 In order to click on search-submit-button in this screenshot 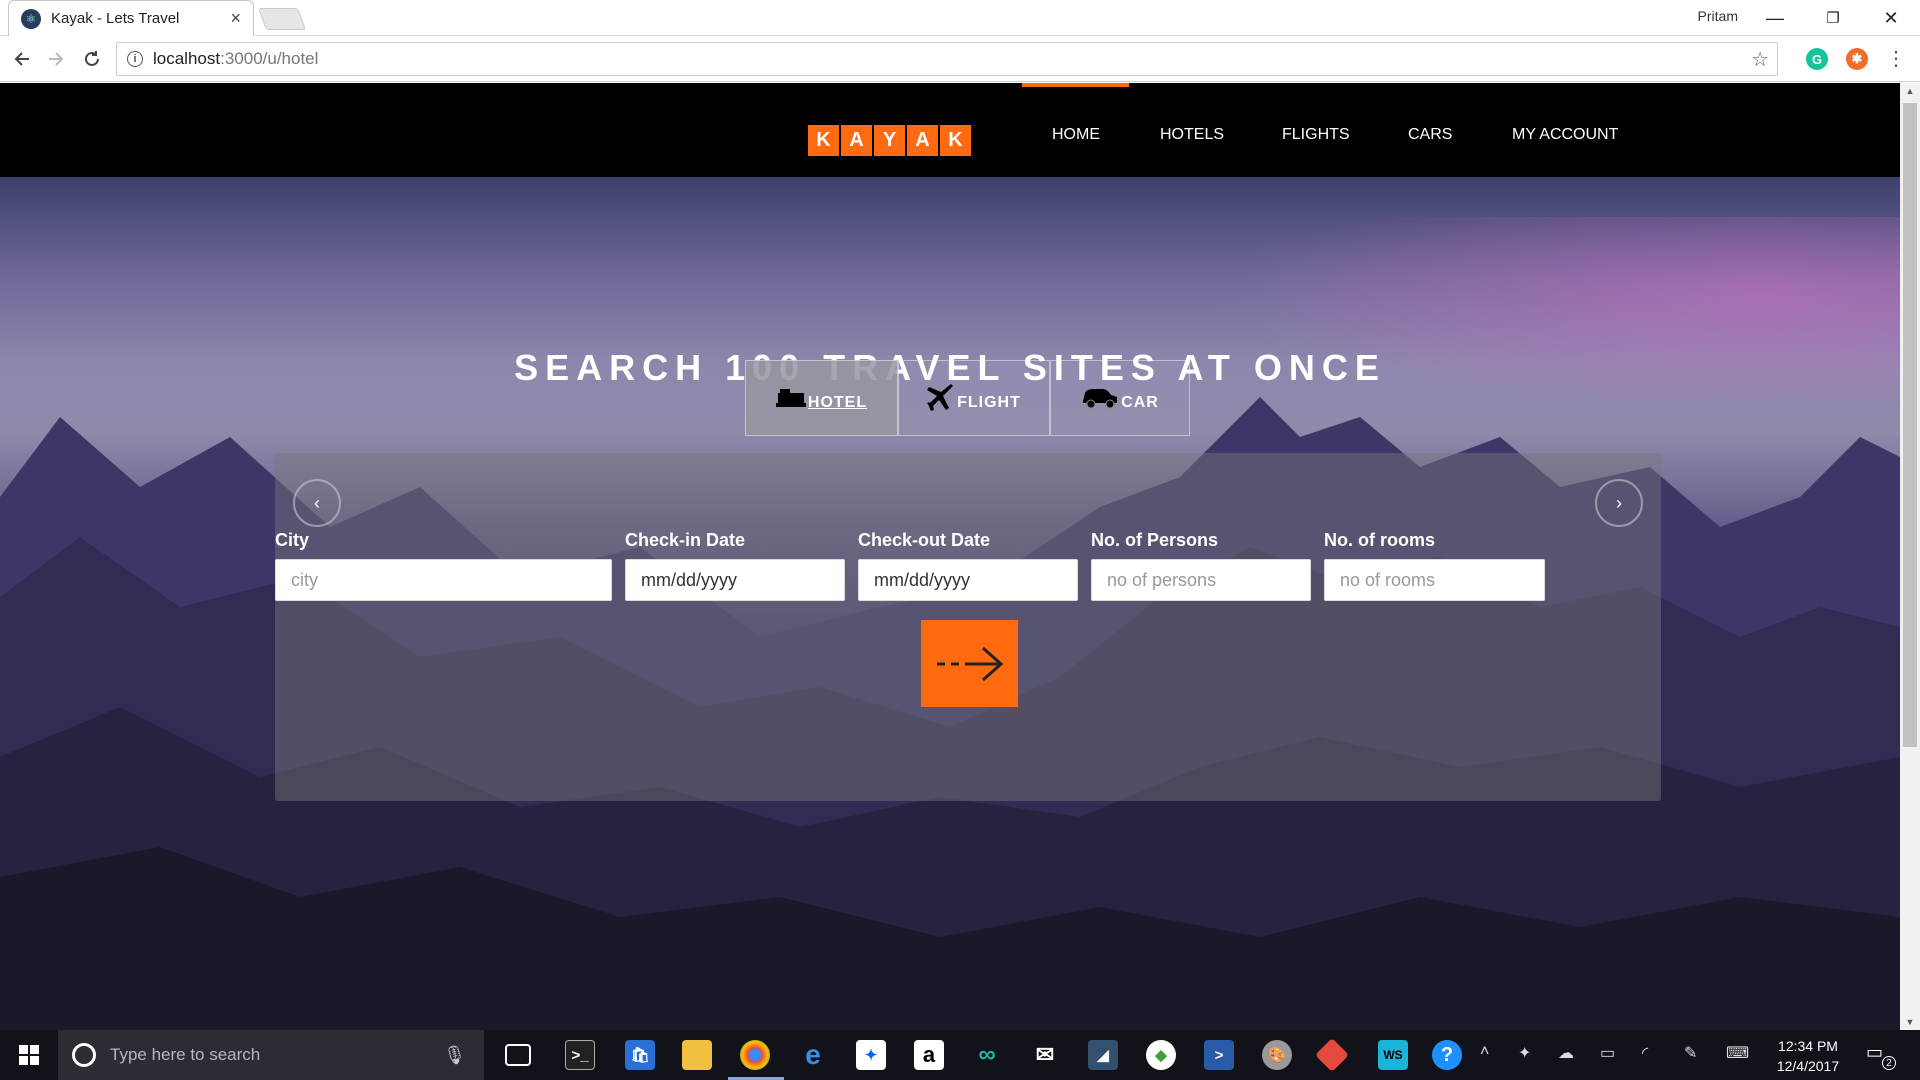, I will do `click(969, 663)`.